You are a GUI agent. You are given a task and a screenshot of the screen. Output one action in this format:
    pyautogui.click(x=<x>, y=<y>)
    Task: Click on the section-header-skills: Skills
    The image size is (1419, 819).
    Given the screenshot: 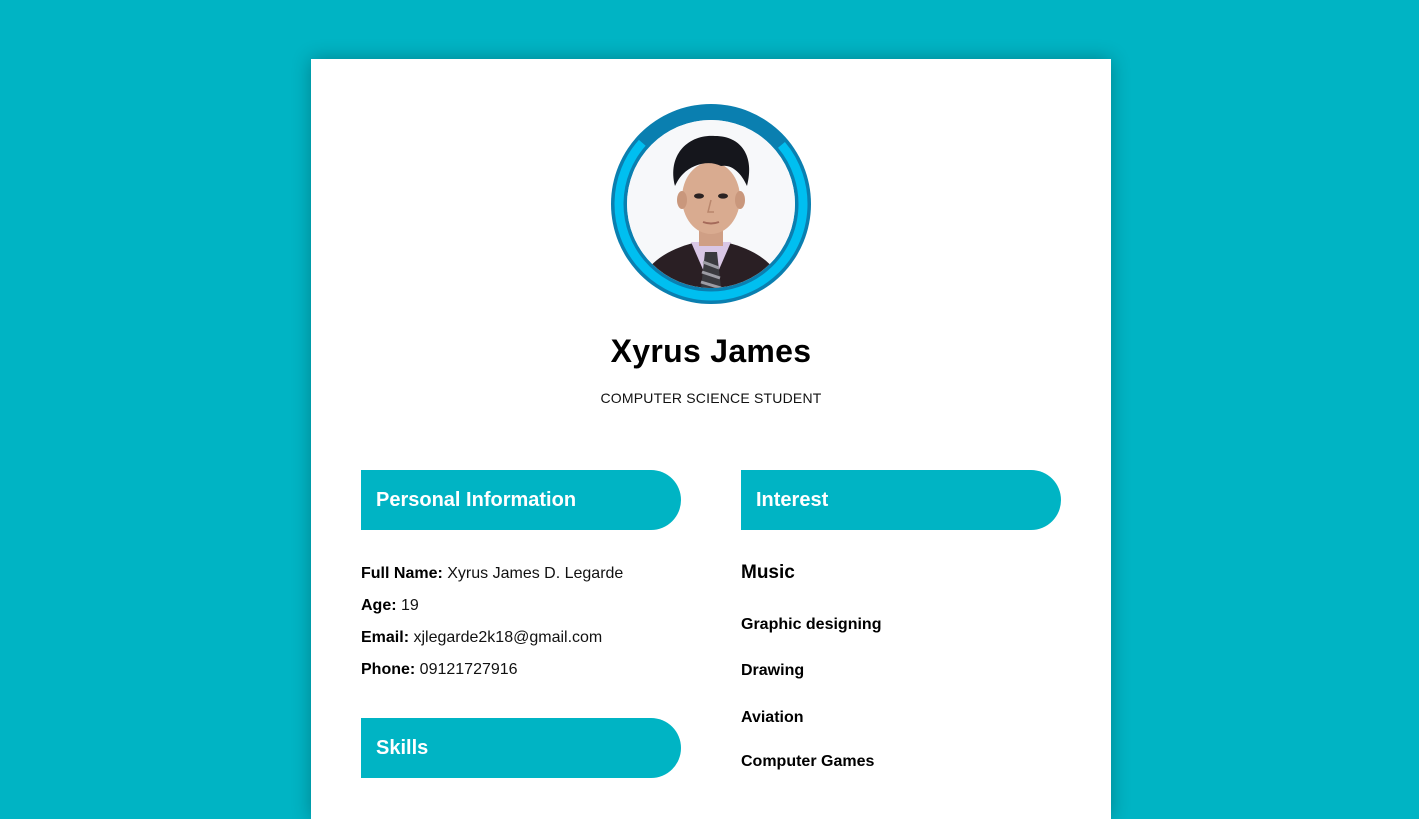 What is the action you would take?
    pyautogui.click(x=521, y=748)
    